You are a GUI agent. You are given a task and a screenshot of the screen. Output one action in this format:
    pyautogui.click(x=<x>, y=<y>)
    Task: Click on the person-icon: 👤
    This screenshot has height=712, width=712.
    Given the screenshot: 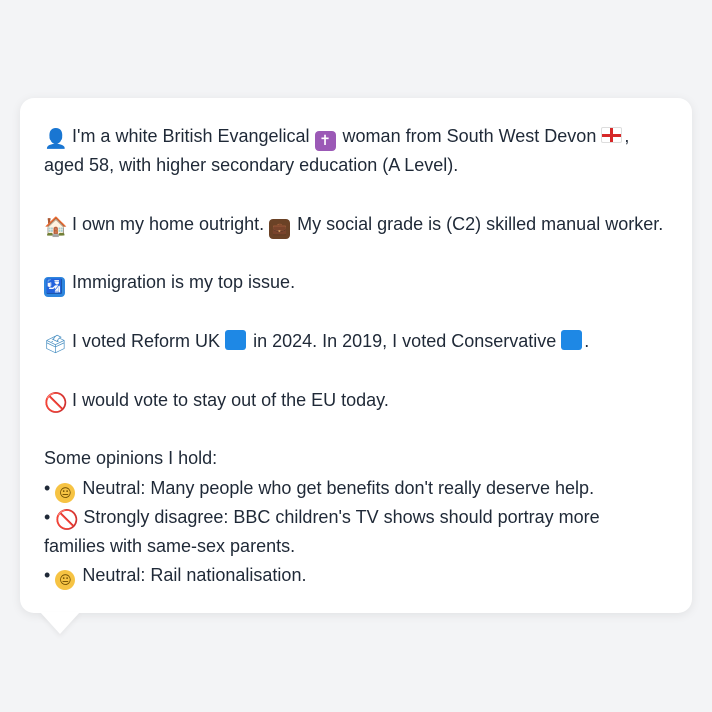 What is the action you would take?
    pyautogui.click(x=56, y=139)
    